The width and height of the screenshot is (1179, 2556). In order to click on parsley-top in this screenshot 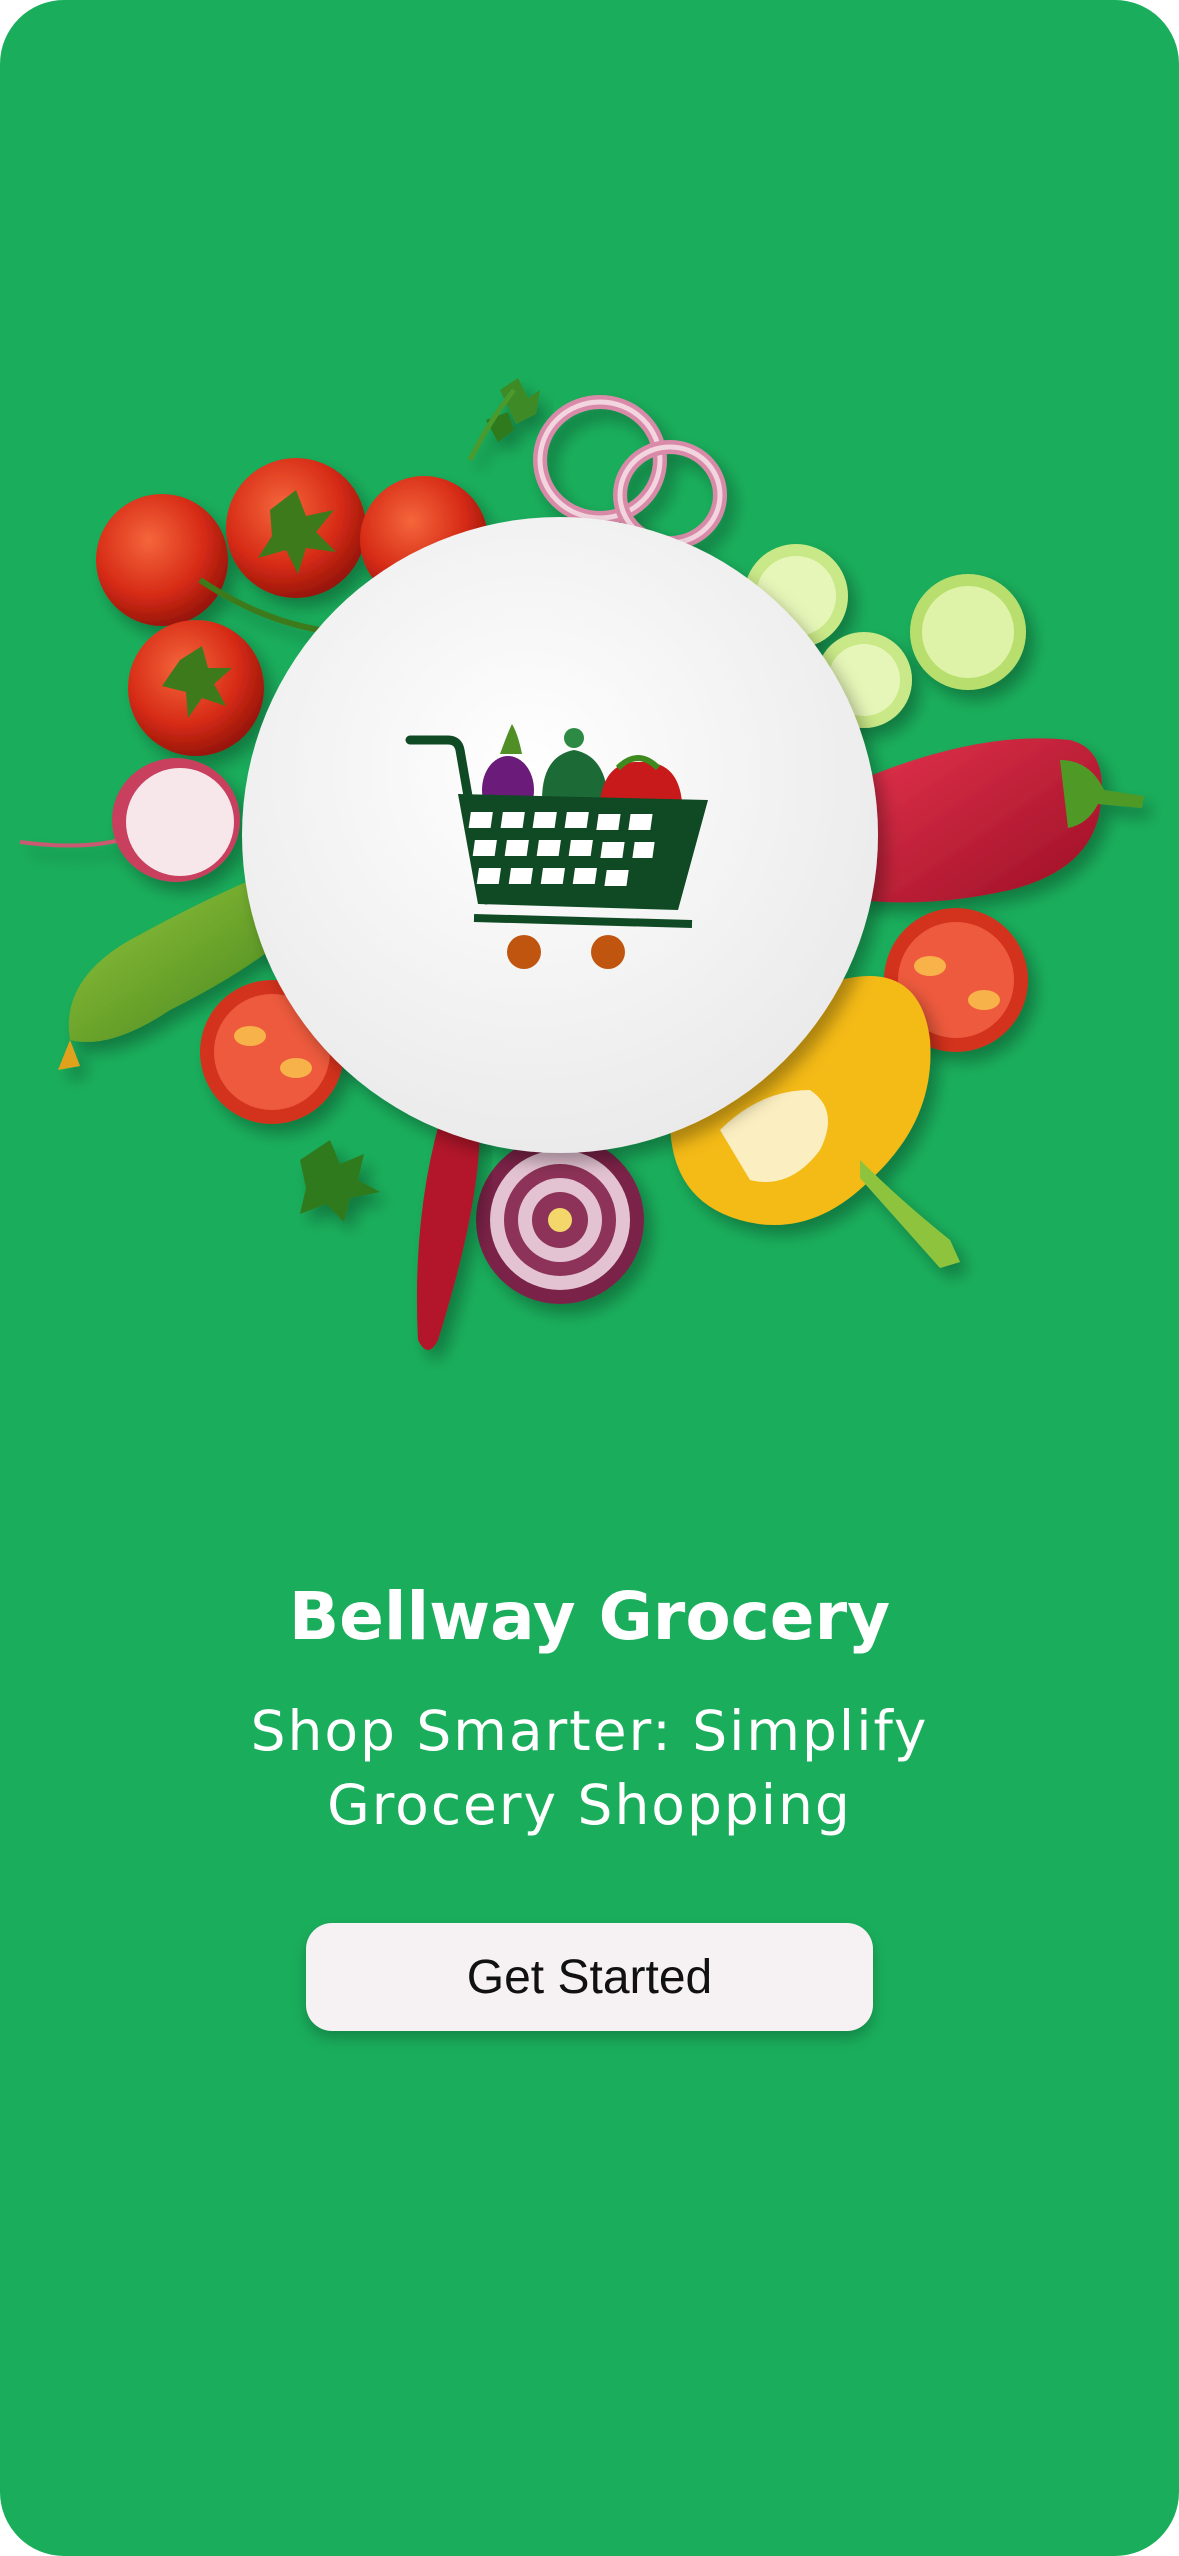, I will do `click(503, 420)`.